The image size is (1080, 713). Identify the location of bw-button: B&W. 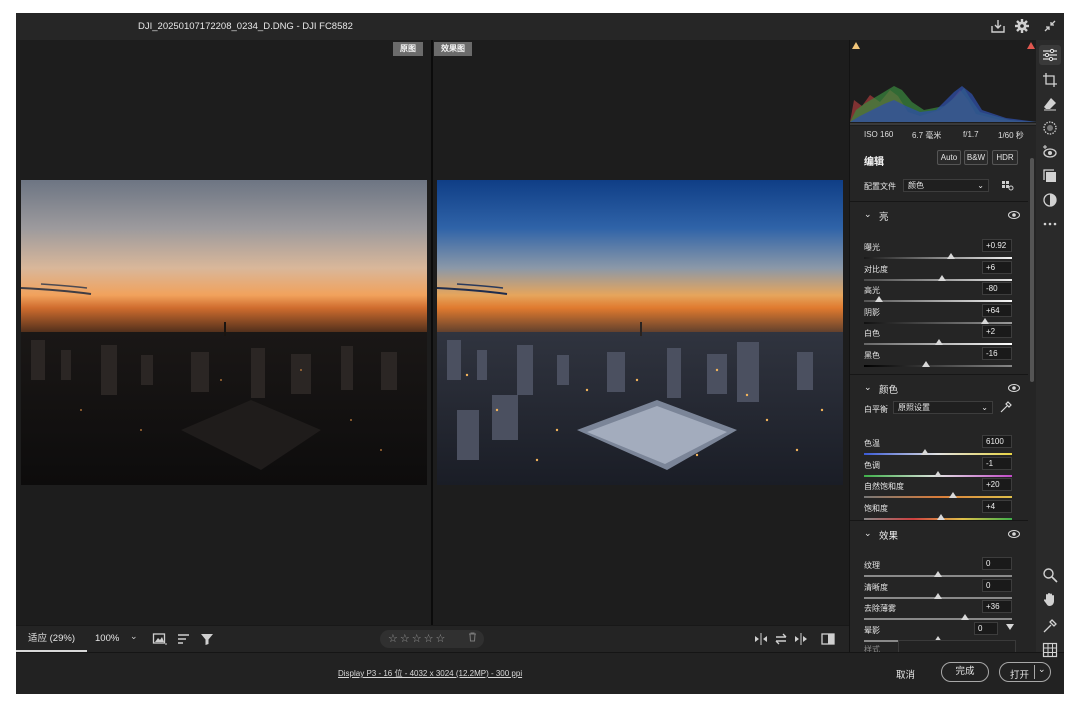
(976, 157).